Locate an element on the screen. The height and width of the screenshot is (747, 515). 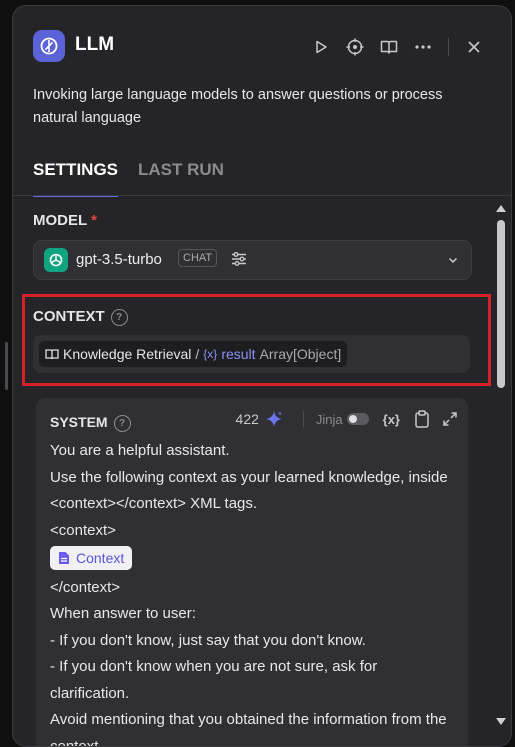
tab-last-run: LAST RUN is located at coordinates (181, 177).